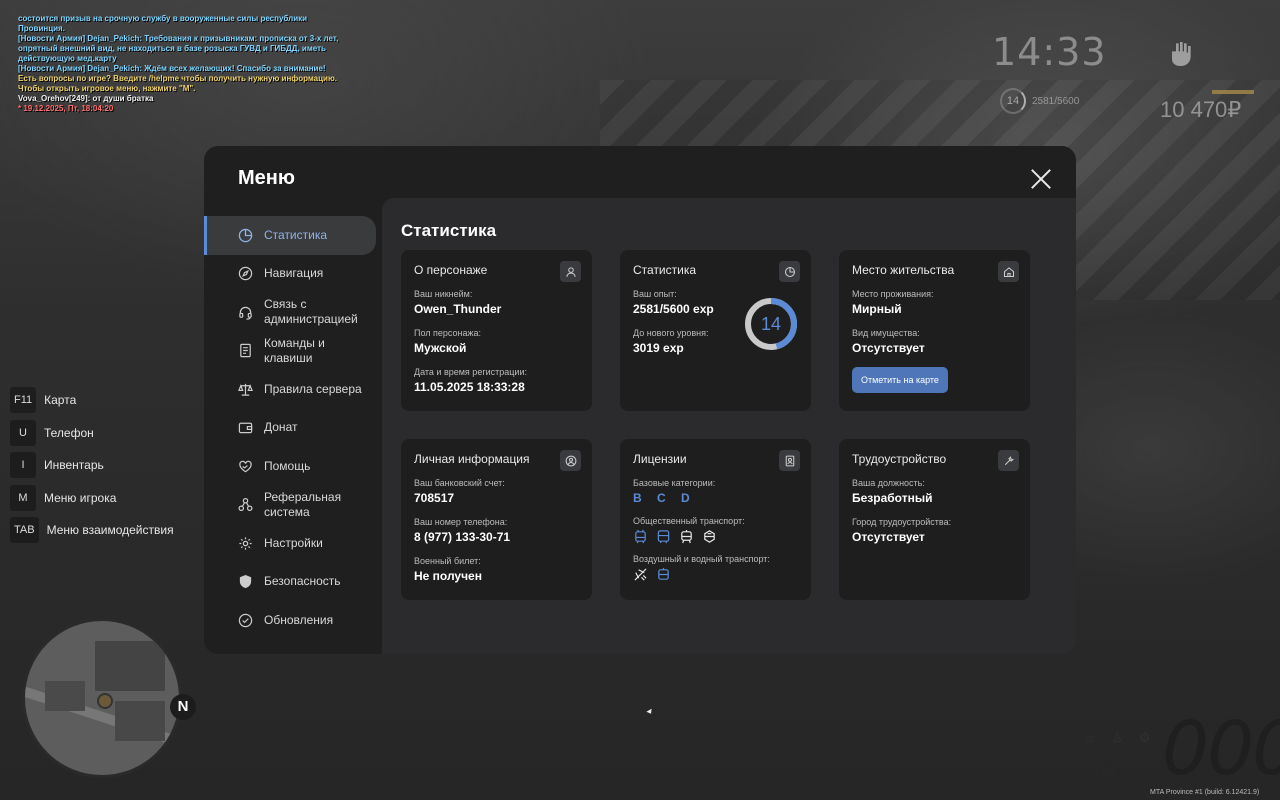  Describe the element at coordinates (886, 333) in the screenshot. I see `field-label: Вид имущества:` at that location.